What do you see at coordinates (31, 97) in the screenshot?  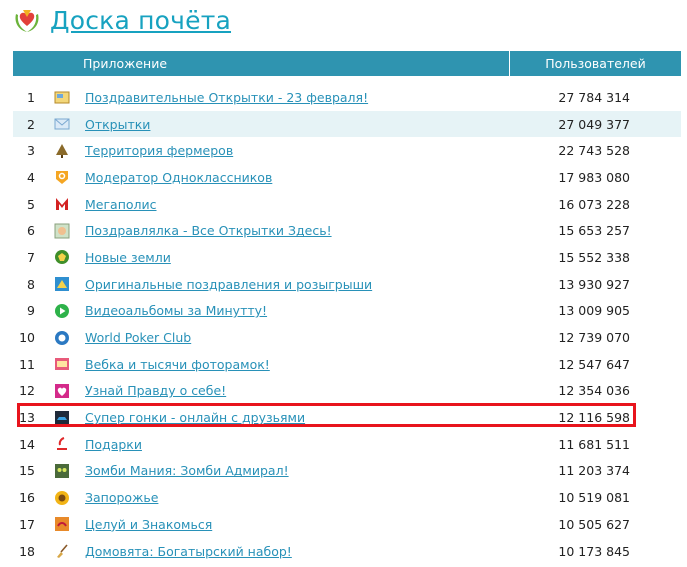 I see `row-rank: 1` at bounding box center [31, 97].